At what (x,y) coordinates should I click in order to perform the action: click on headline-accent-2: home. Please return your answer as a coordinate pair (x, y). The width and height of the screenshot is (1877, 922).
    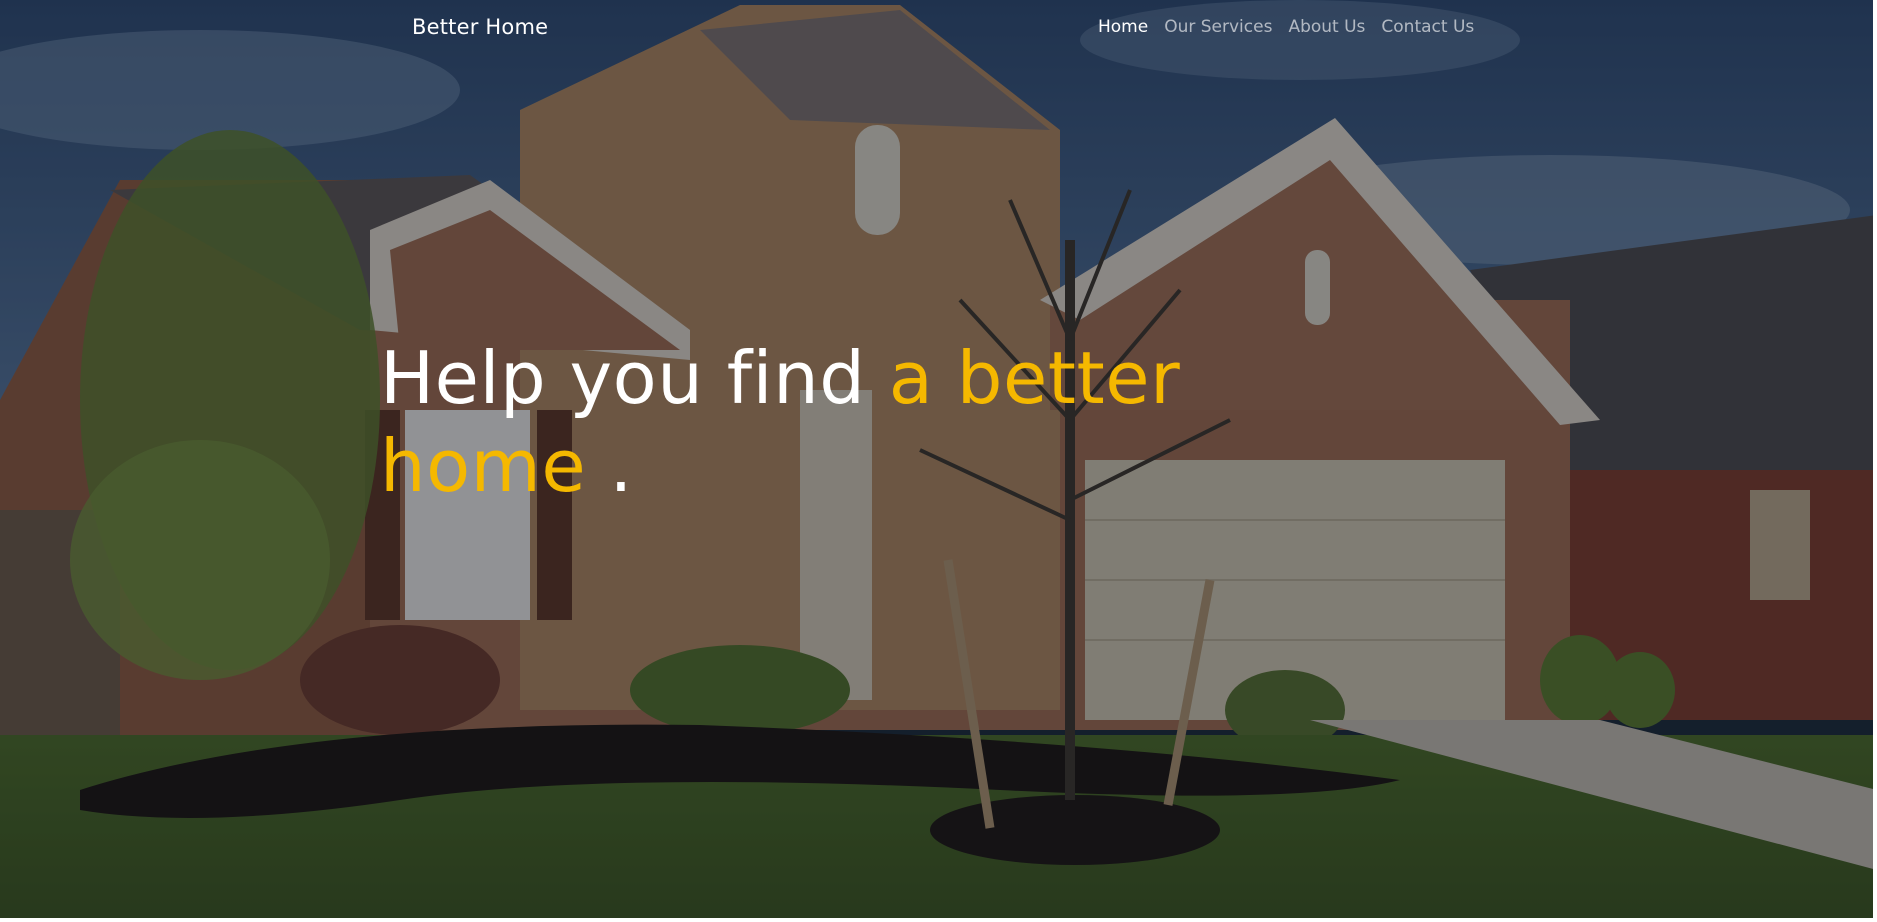
    Looking at the image, I should click on (483, 466).